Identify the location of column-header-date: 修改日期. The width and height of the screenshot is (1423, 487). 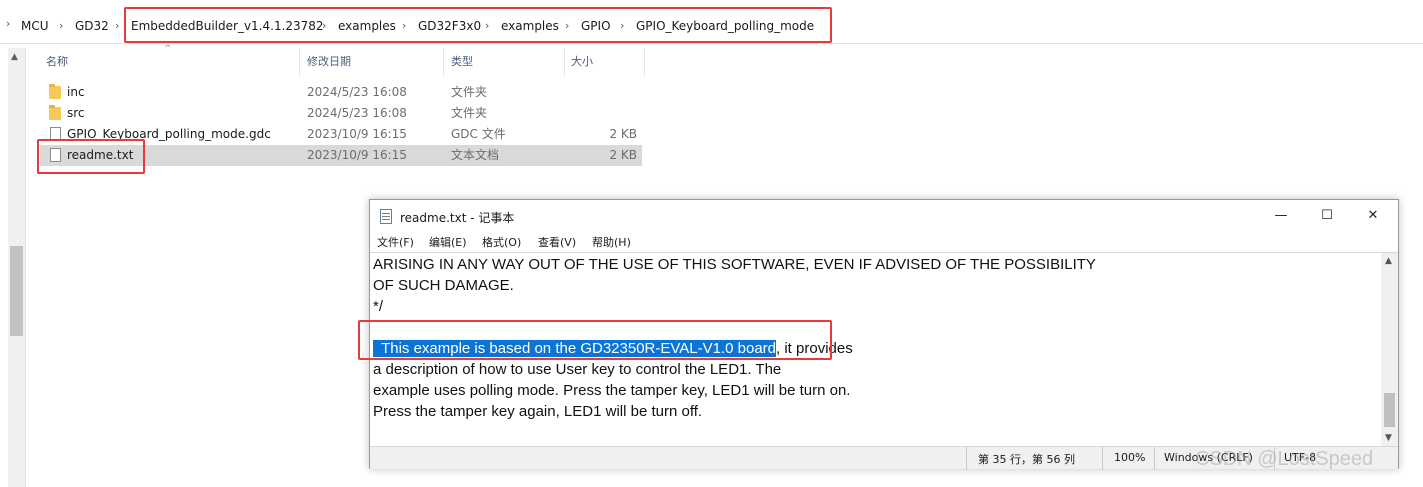
(372, 62).